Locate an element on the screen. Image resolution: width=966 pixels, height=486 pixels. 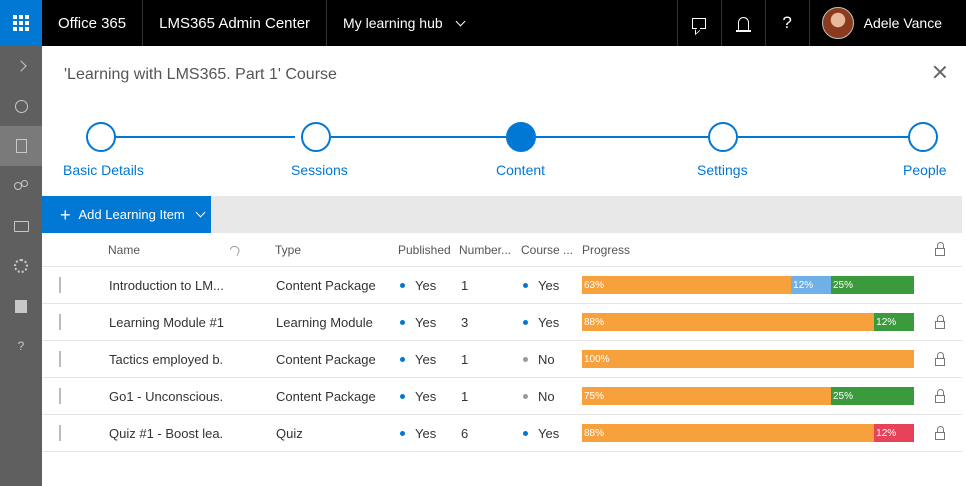
lock-icon is located at coordinates (940, 321).